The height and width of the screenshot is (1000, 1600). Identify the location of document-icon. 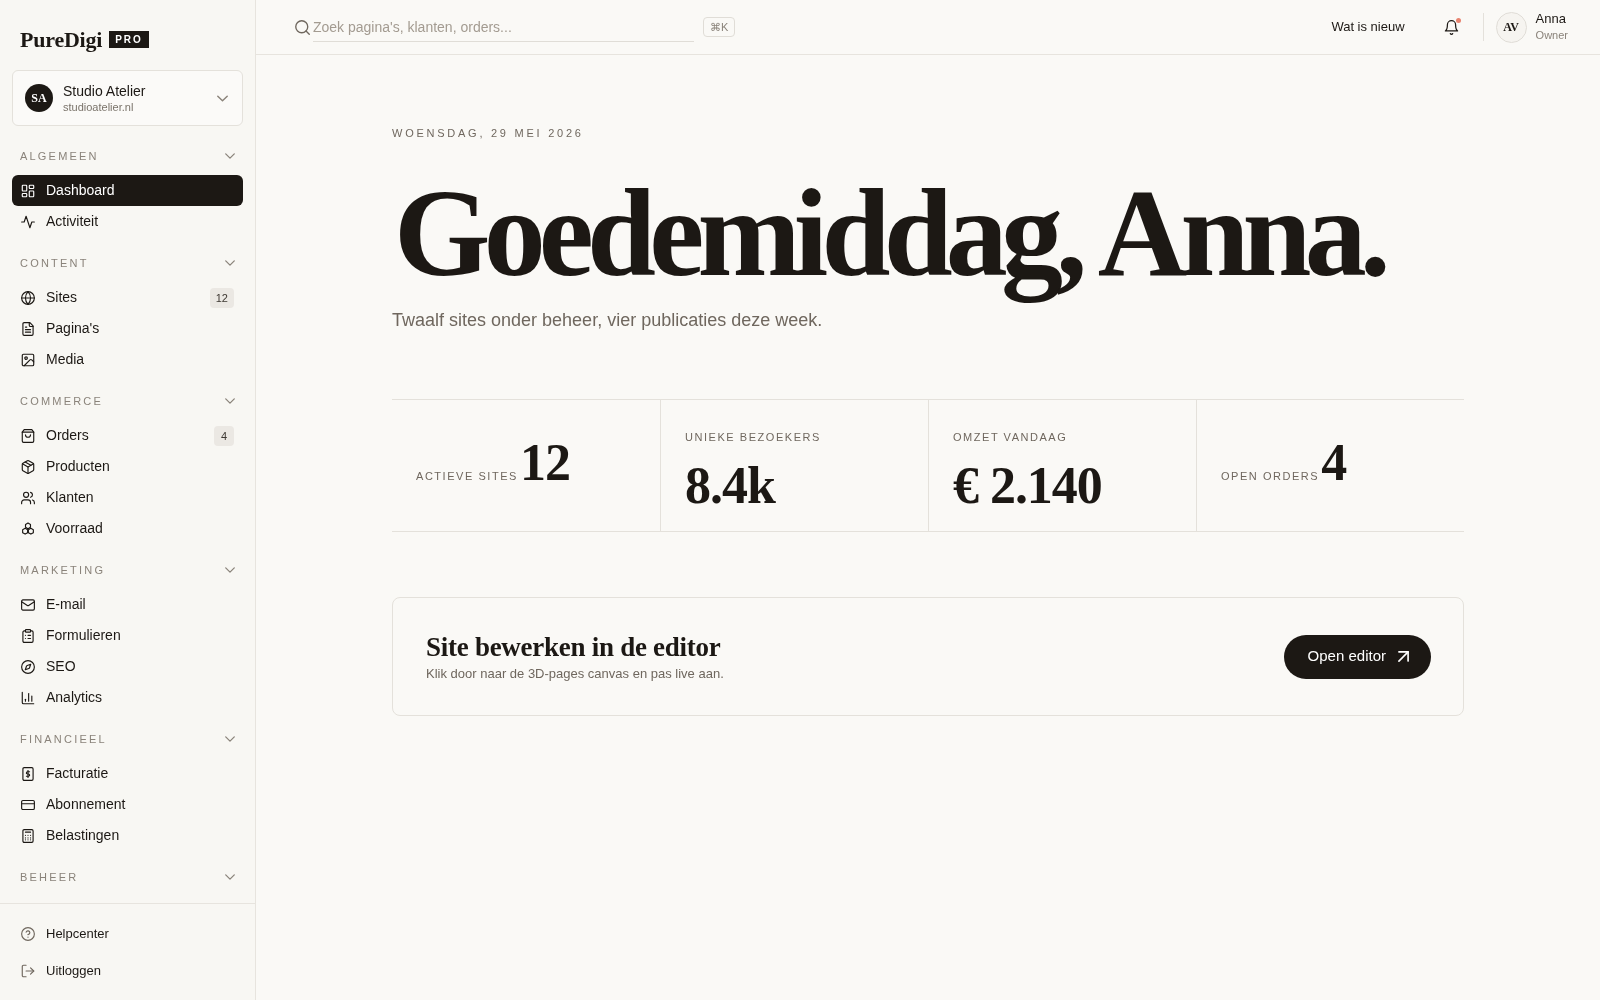
(28, 328).